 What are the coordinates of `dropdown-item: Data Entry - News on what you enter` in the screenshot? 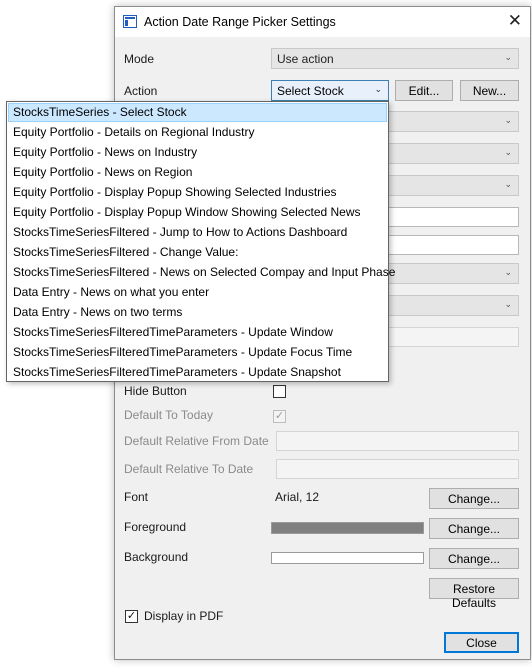 It's located at (197, 292).